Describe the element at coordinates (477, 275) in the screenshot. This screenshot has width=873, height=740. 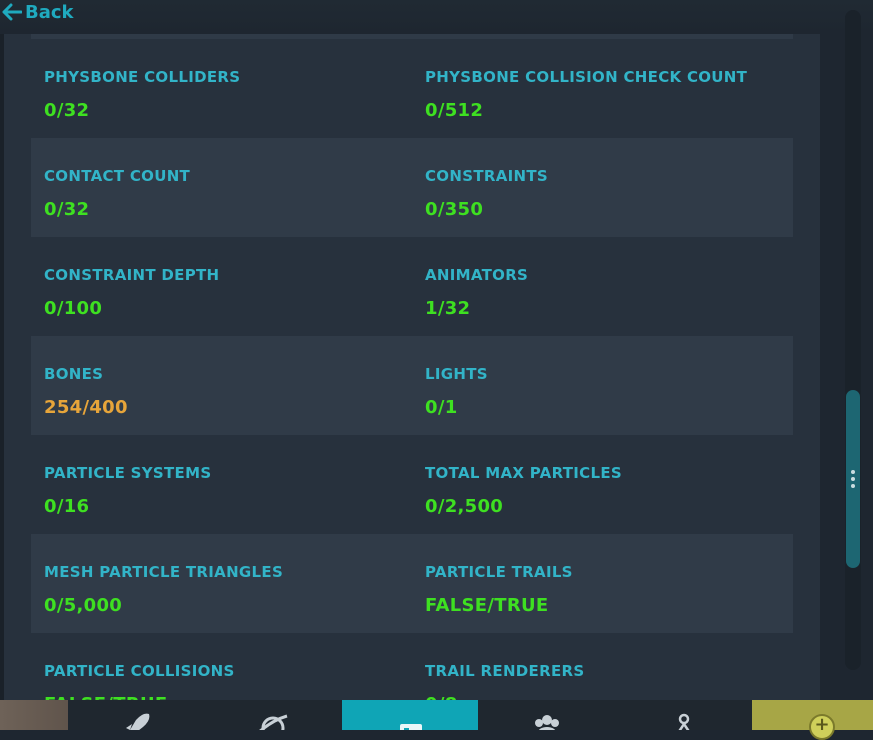
I see `stat-label: ANIMATORS` at that location.